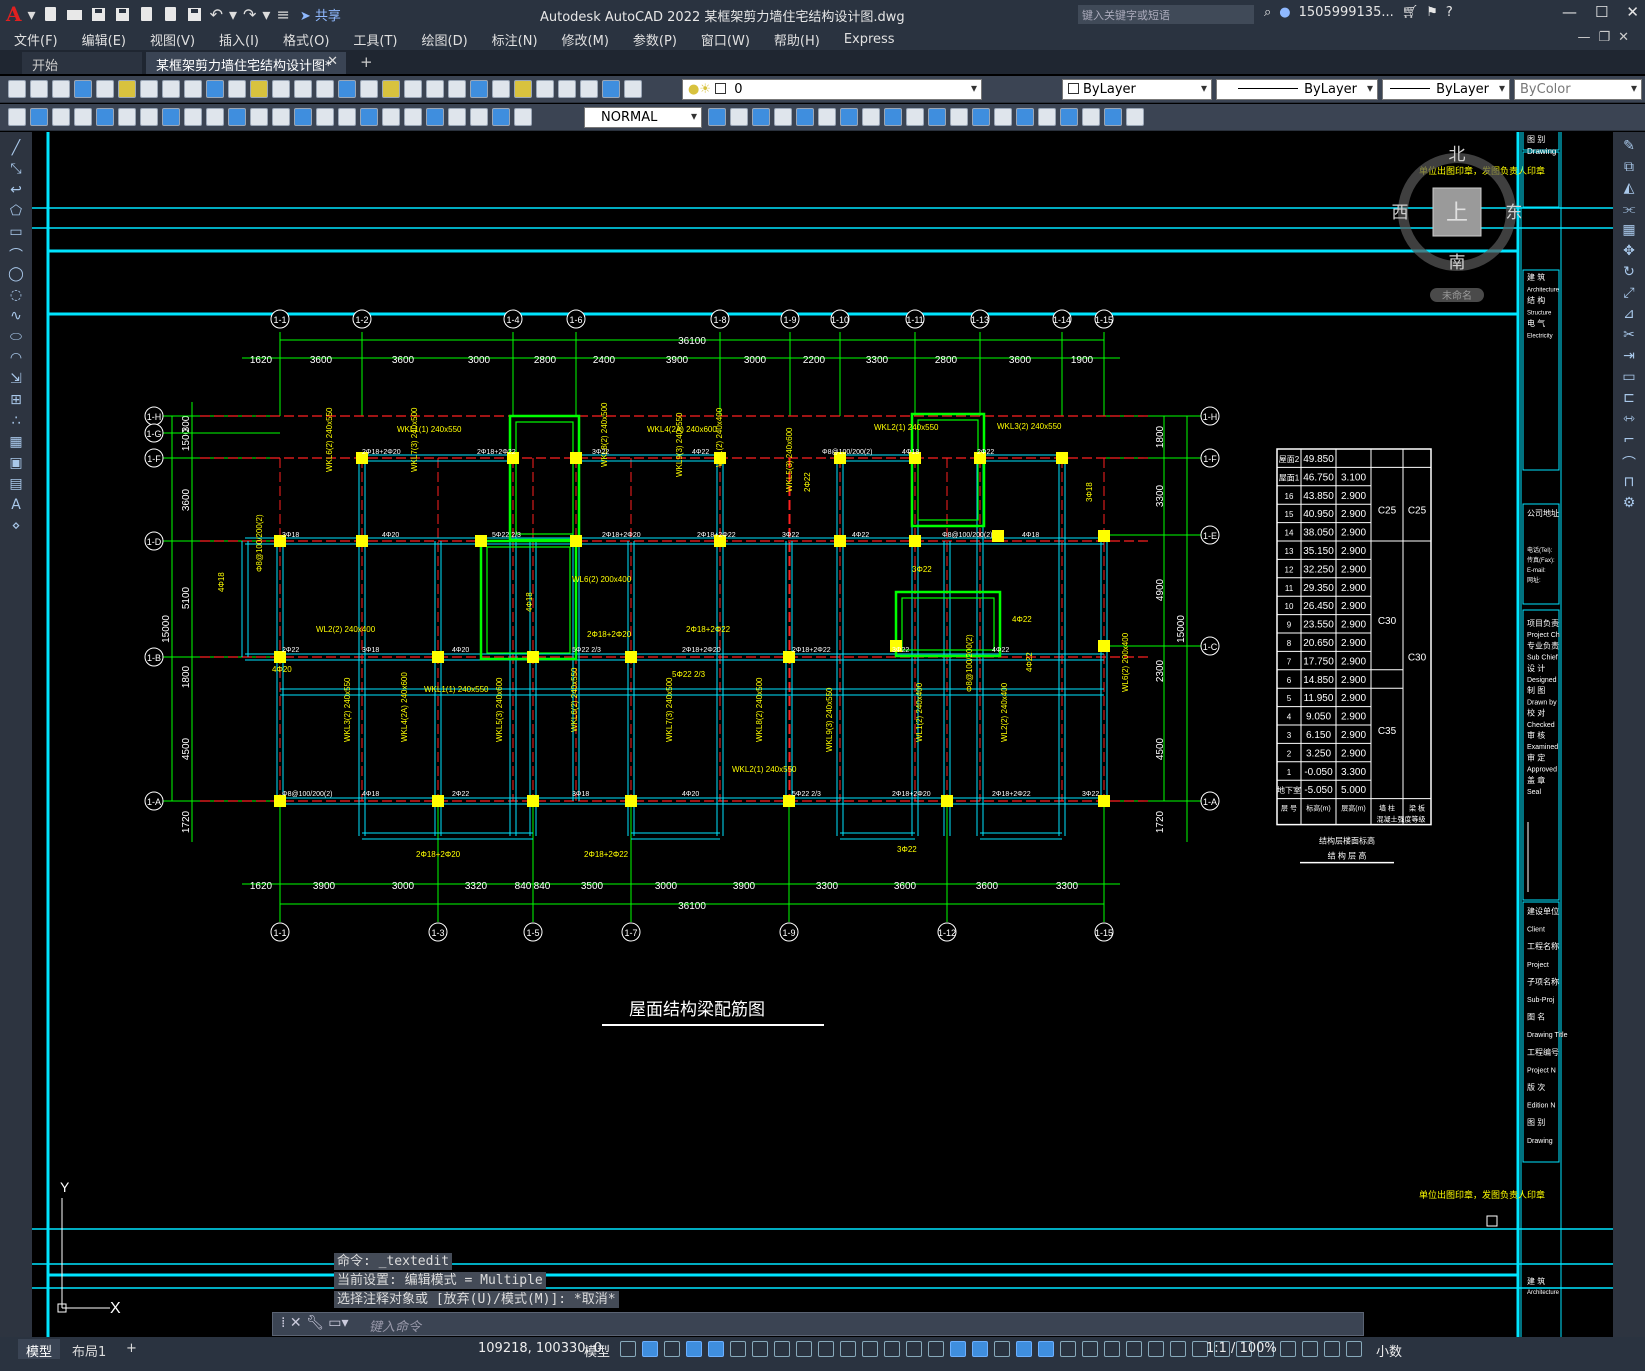 Image resolution: width=1645 pixels, height=1371 pixels. Describe the element at coordinates (1629, 462) in the screenshot. I see `modify-tool-16-icon: ⌒` at that location.